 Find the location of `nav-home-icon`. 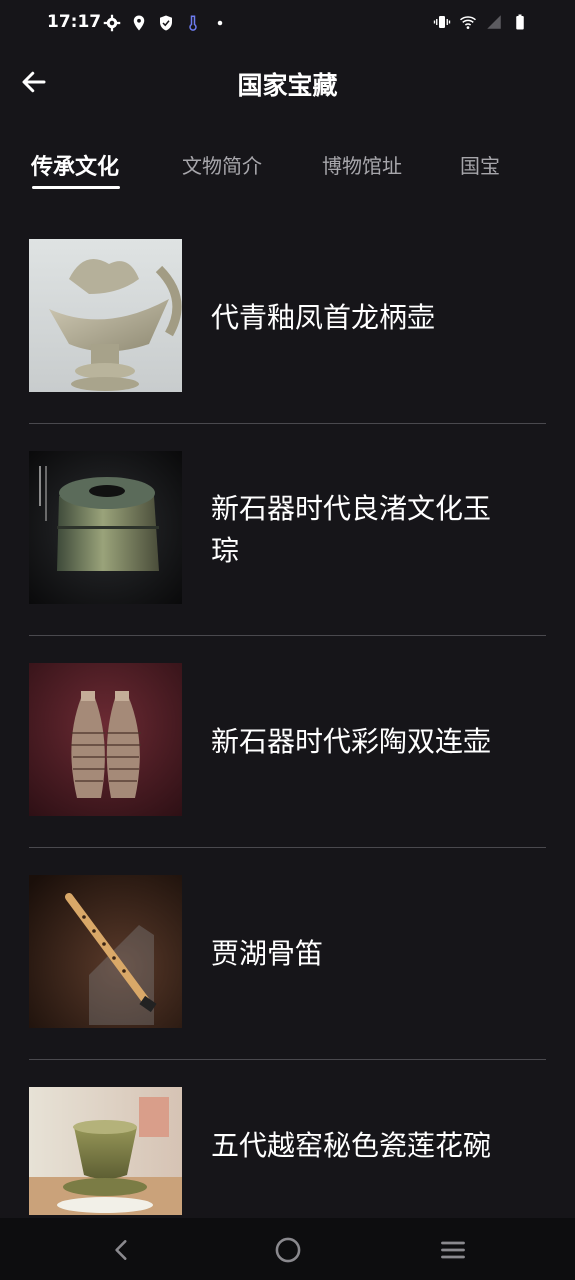

nav-home-icon is located at coordinates (288, 1250).